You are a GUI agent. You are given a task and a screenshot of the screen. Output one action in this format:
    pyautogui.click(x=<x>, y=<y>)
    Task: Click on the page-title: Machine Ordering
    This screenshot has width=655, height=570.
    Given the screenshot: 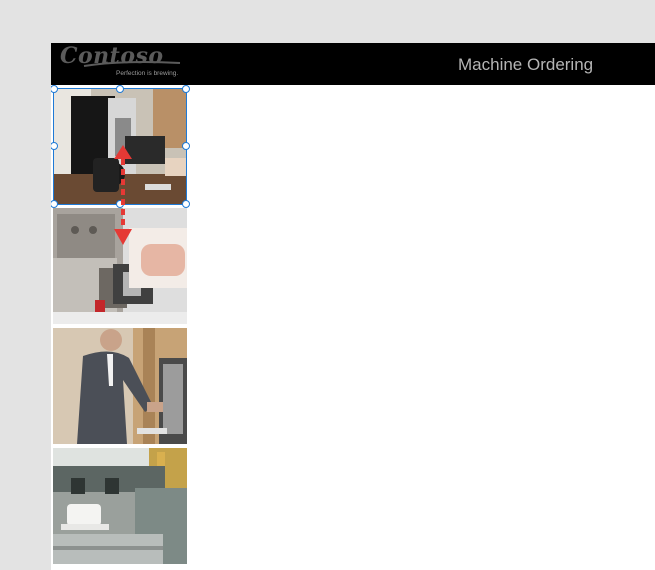 What is the action you would take?
    pyautogui.click(x=526, y=64)
    